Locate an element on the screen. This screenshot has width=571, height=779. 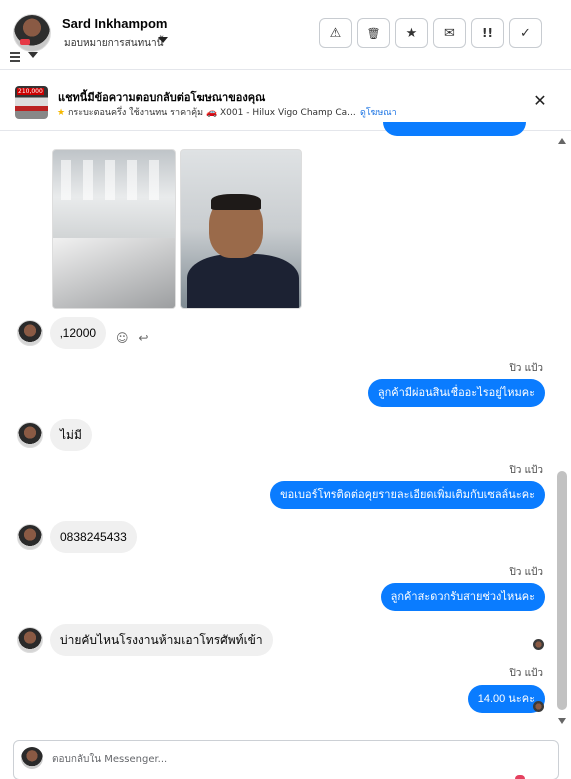
scrollbar-thumb is located at coordinates (562, 590).